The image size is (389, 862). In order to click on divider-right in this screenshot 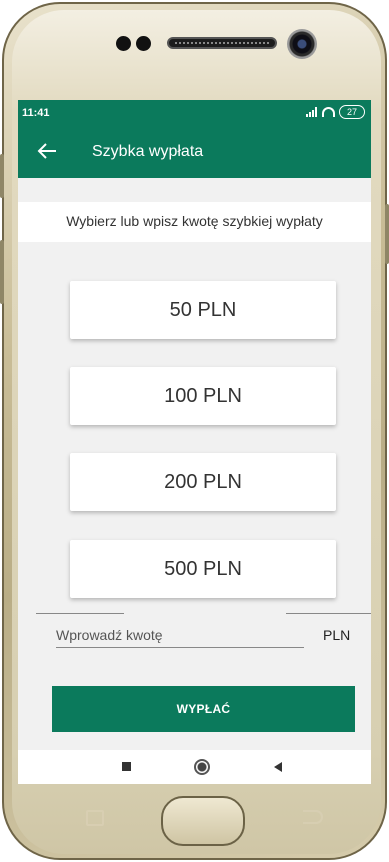, I will do `click(328, 613)`.